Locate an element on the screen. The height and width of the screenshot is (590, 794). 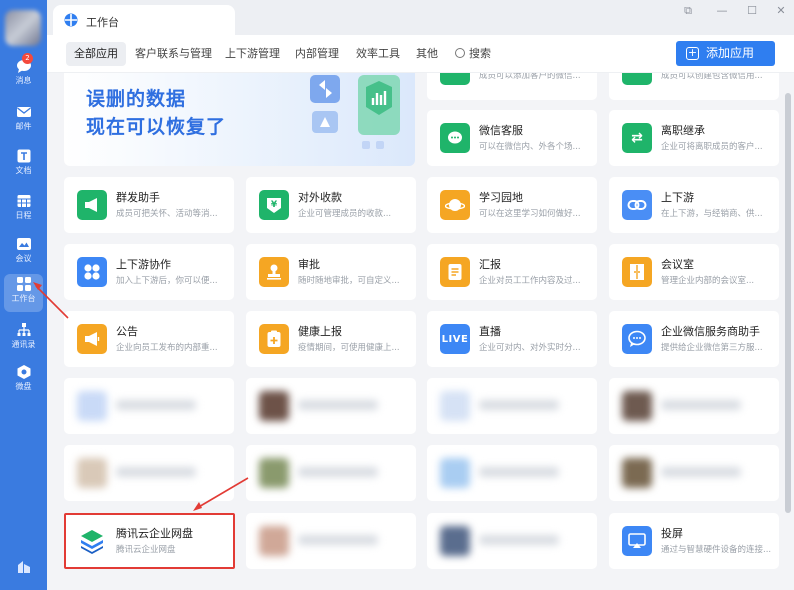
sidebar-item-messages: 2 消息 is located at coordinates (23, 73).